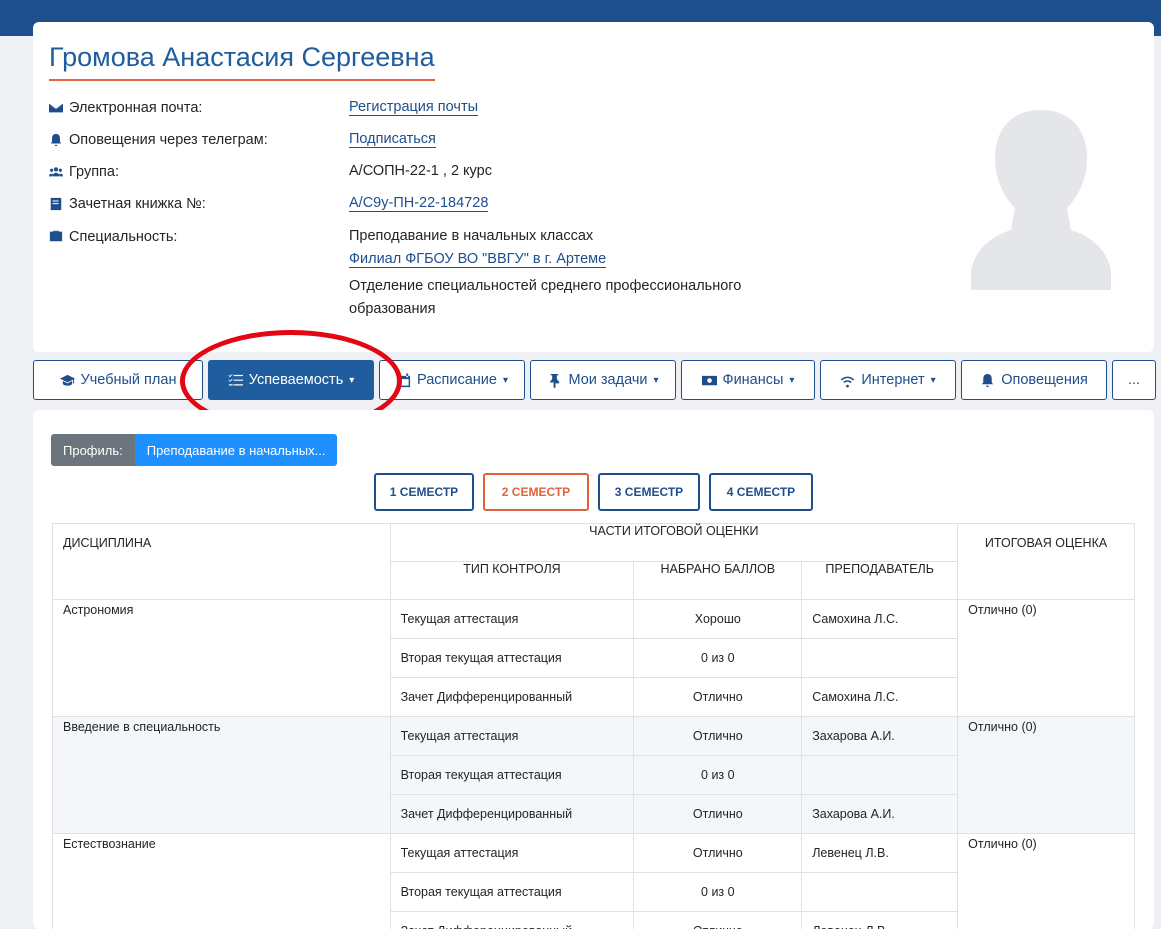  What do you see at coordinates (1034, 380) in the screenshot?
I see `notifications-button: Оповещения` at bounding box center [1034, 380].